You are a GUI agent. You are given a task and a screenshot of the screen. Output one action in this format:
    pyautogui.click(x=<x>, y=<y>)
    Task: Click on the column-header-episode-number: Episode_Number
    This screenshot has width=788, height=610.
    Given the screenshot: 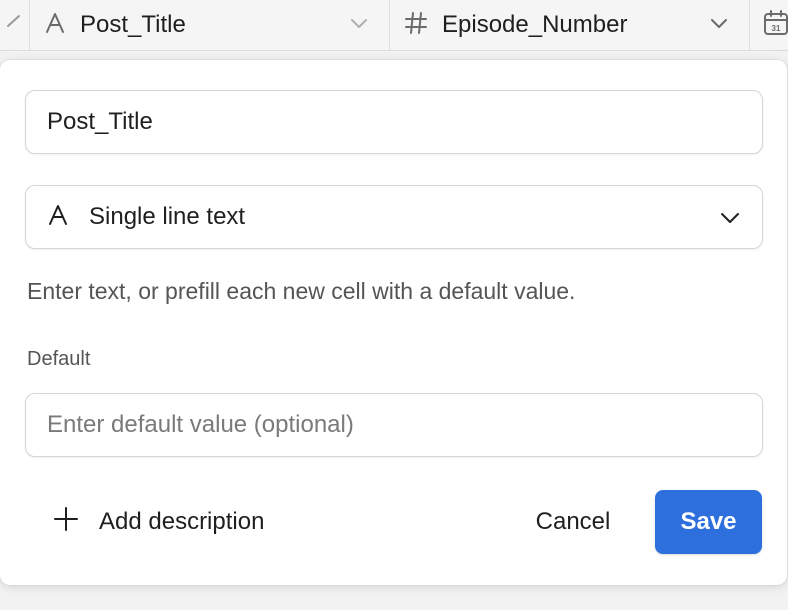 What is the action you would take?
    pyautogui.click(x=570, y=25)
    